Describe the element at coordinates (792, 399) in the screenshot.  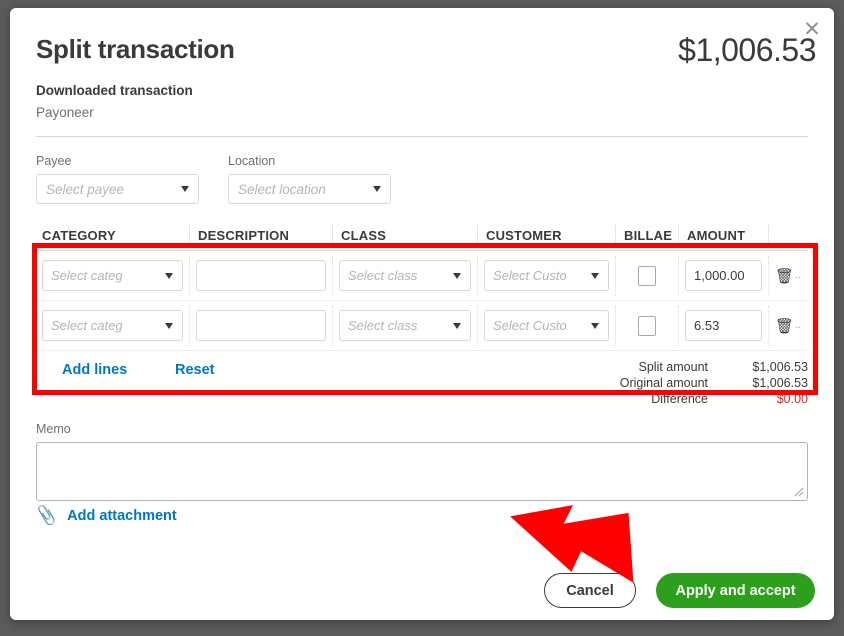
I see `difference-value: $0.00` at that location.